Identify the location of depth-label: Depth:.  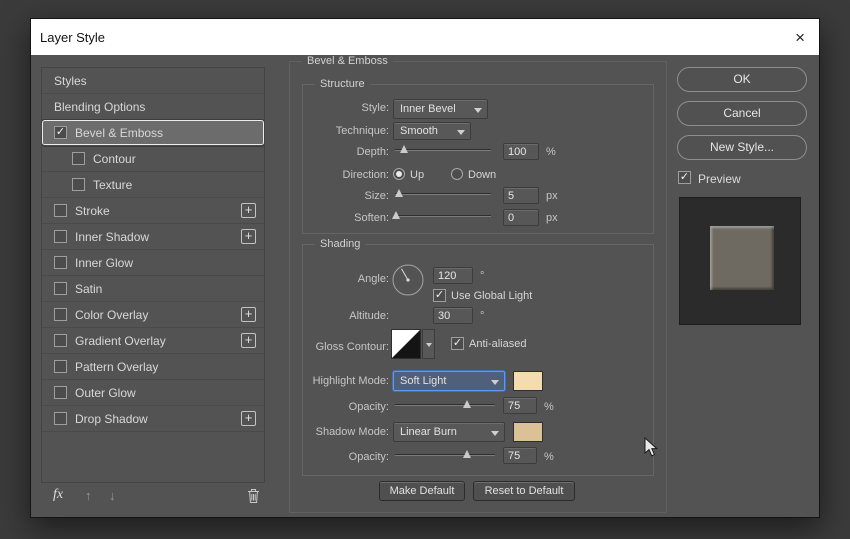
(372, 152).